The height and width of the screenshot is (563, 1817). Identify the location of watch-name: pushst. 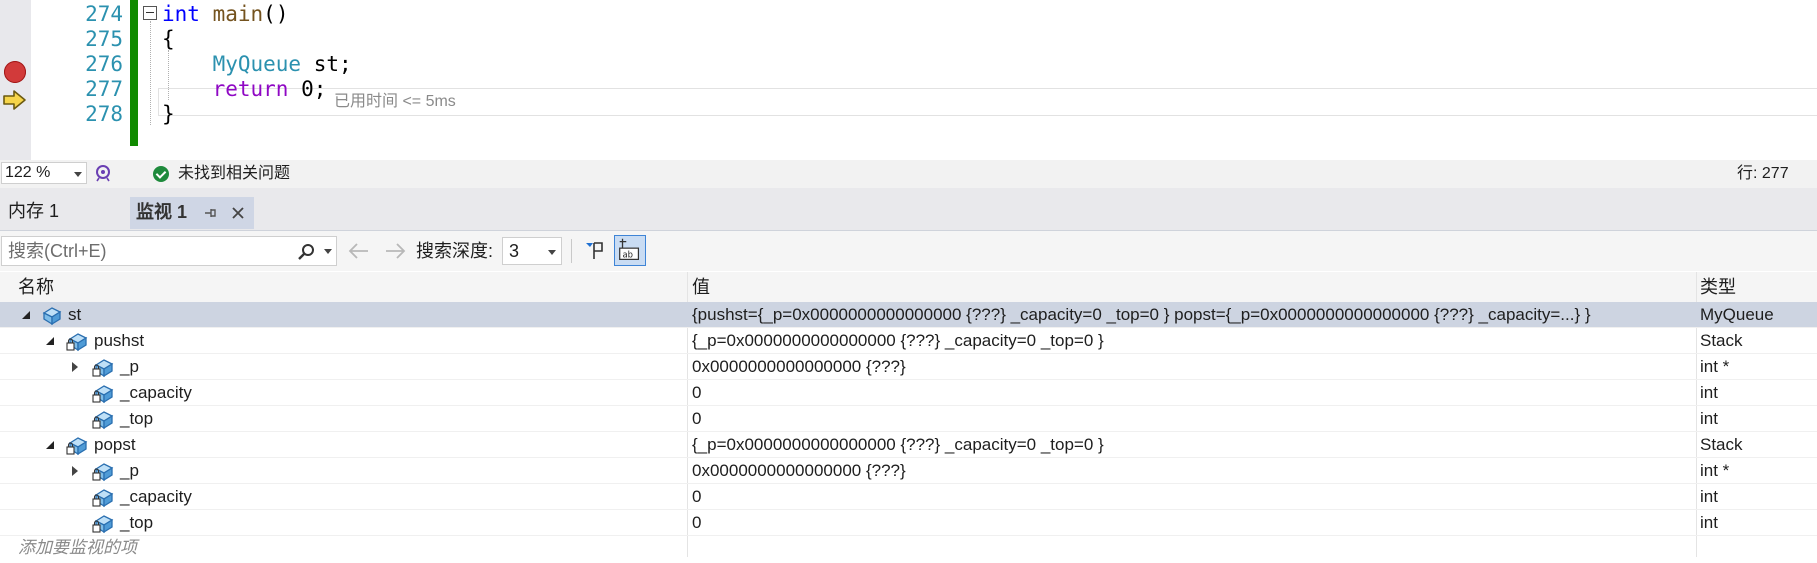
(119, 340).